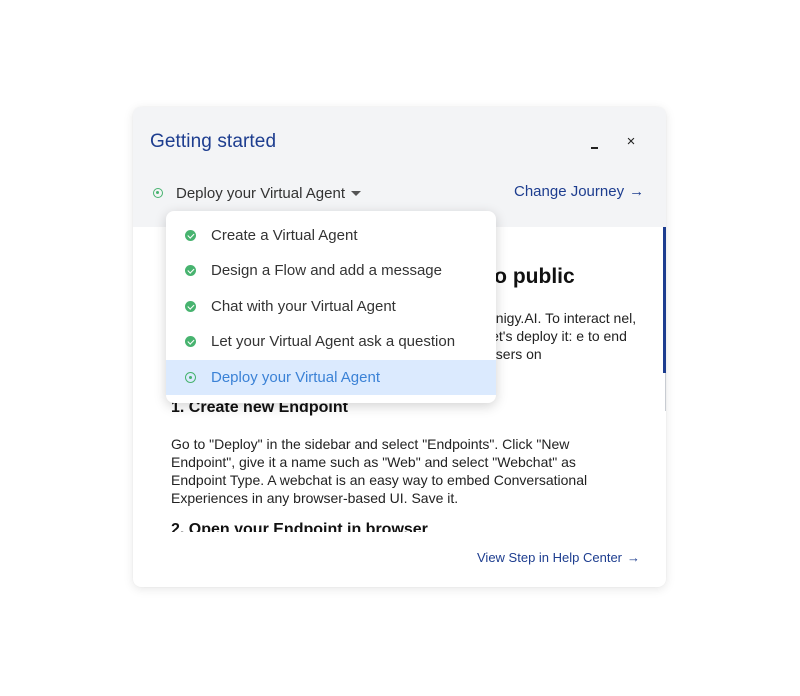  I want to click on help-center-link: View Step in Help Center →, so click(558, 557).